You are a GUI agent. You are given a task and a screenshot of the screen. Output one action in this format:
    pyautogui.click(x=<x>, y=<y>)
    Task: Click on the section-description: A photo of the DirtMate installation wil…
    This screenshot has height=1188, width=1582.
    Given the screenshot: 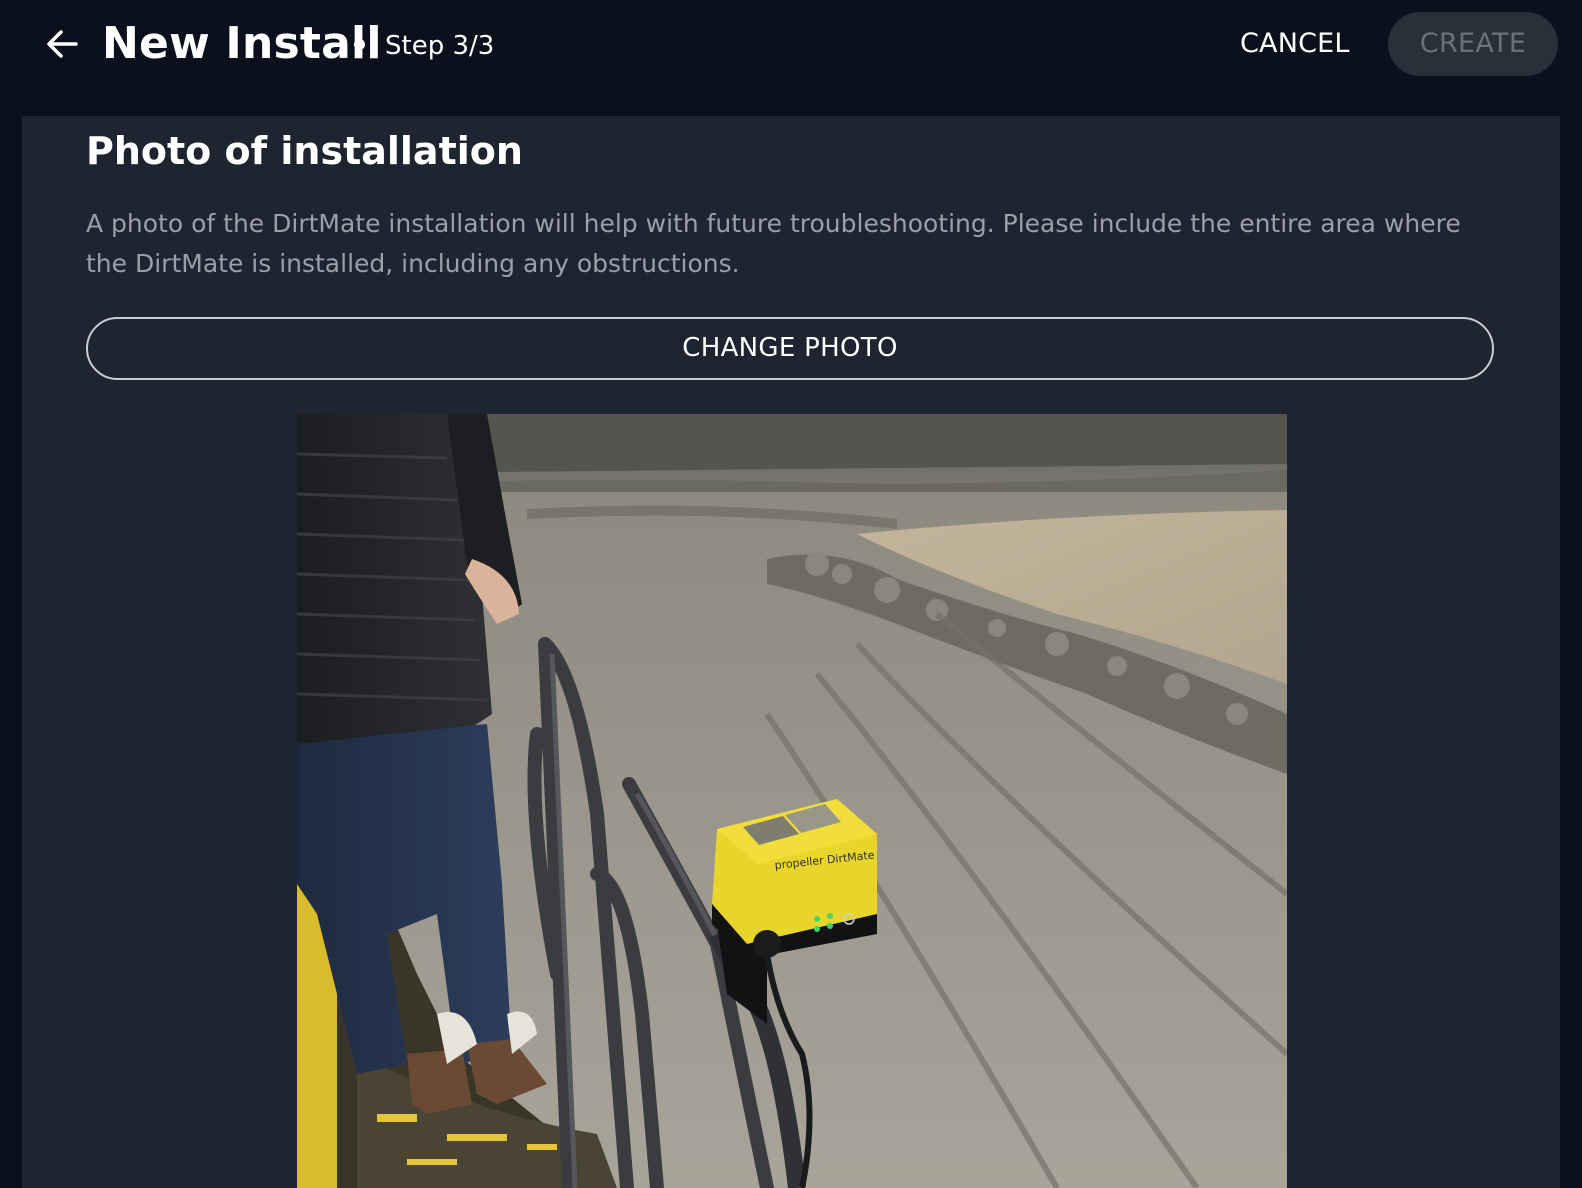 What is the action you would take?
    pyautogui.click(x=773, y=243)
    